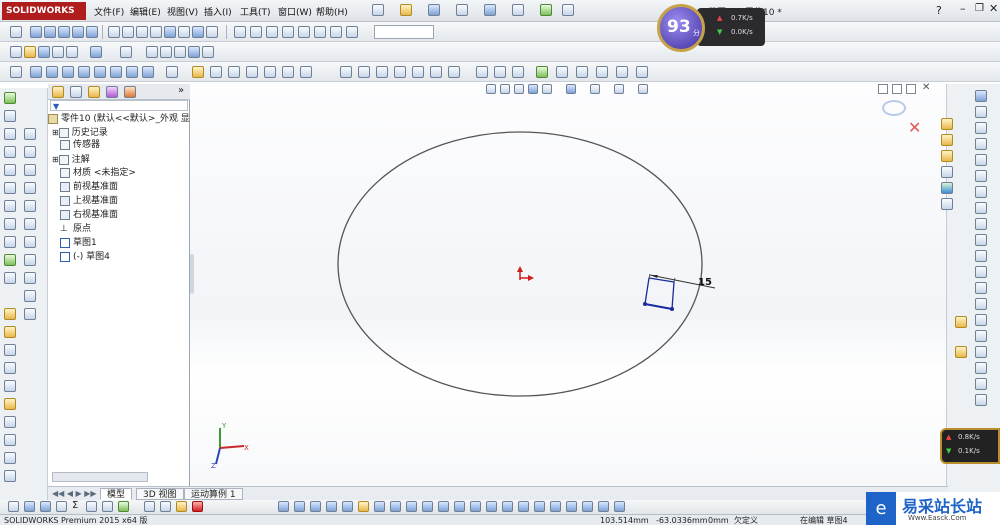  I want to click on arc-icon, so click(981, 176).